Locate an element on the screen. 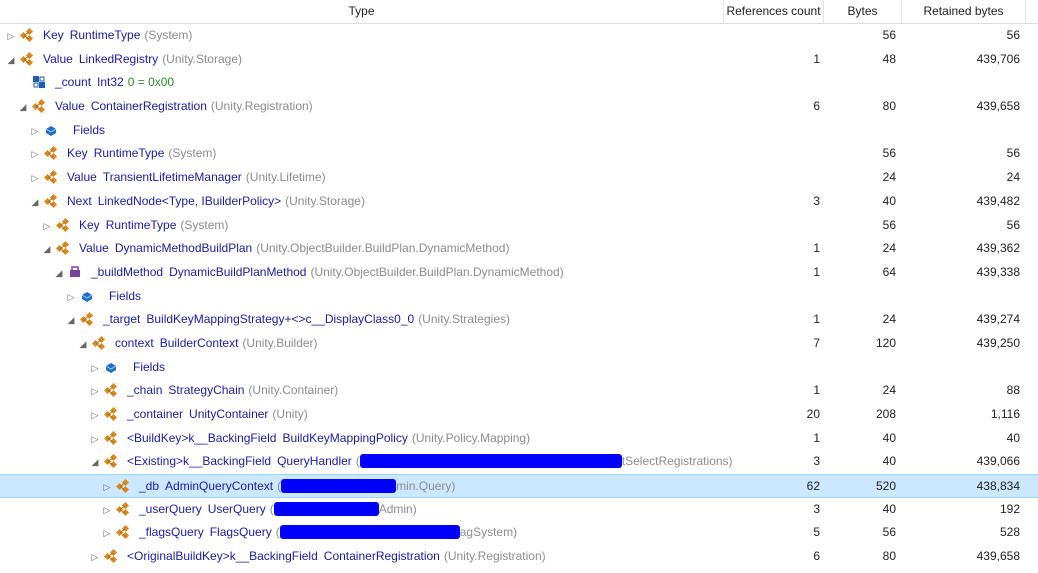  tree-cell: ▷ _chain StrategyChain (Unity.Container) is located at coordinates (407, 391).